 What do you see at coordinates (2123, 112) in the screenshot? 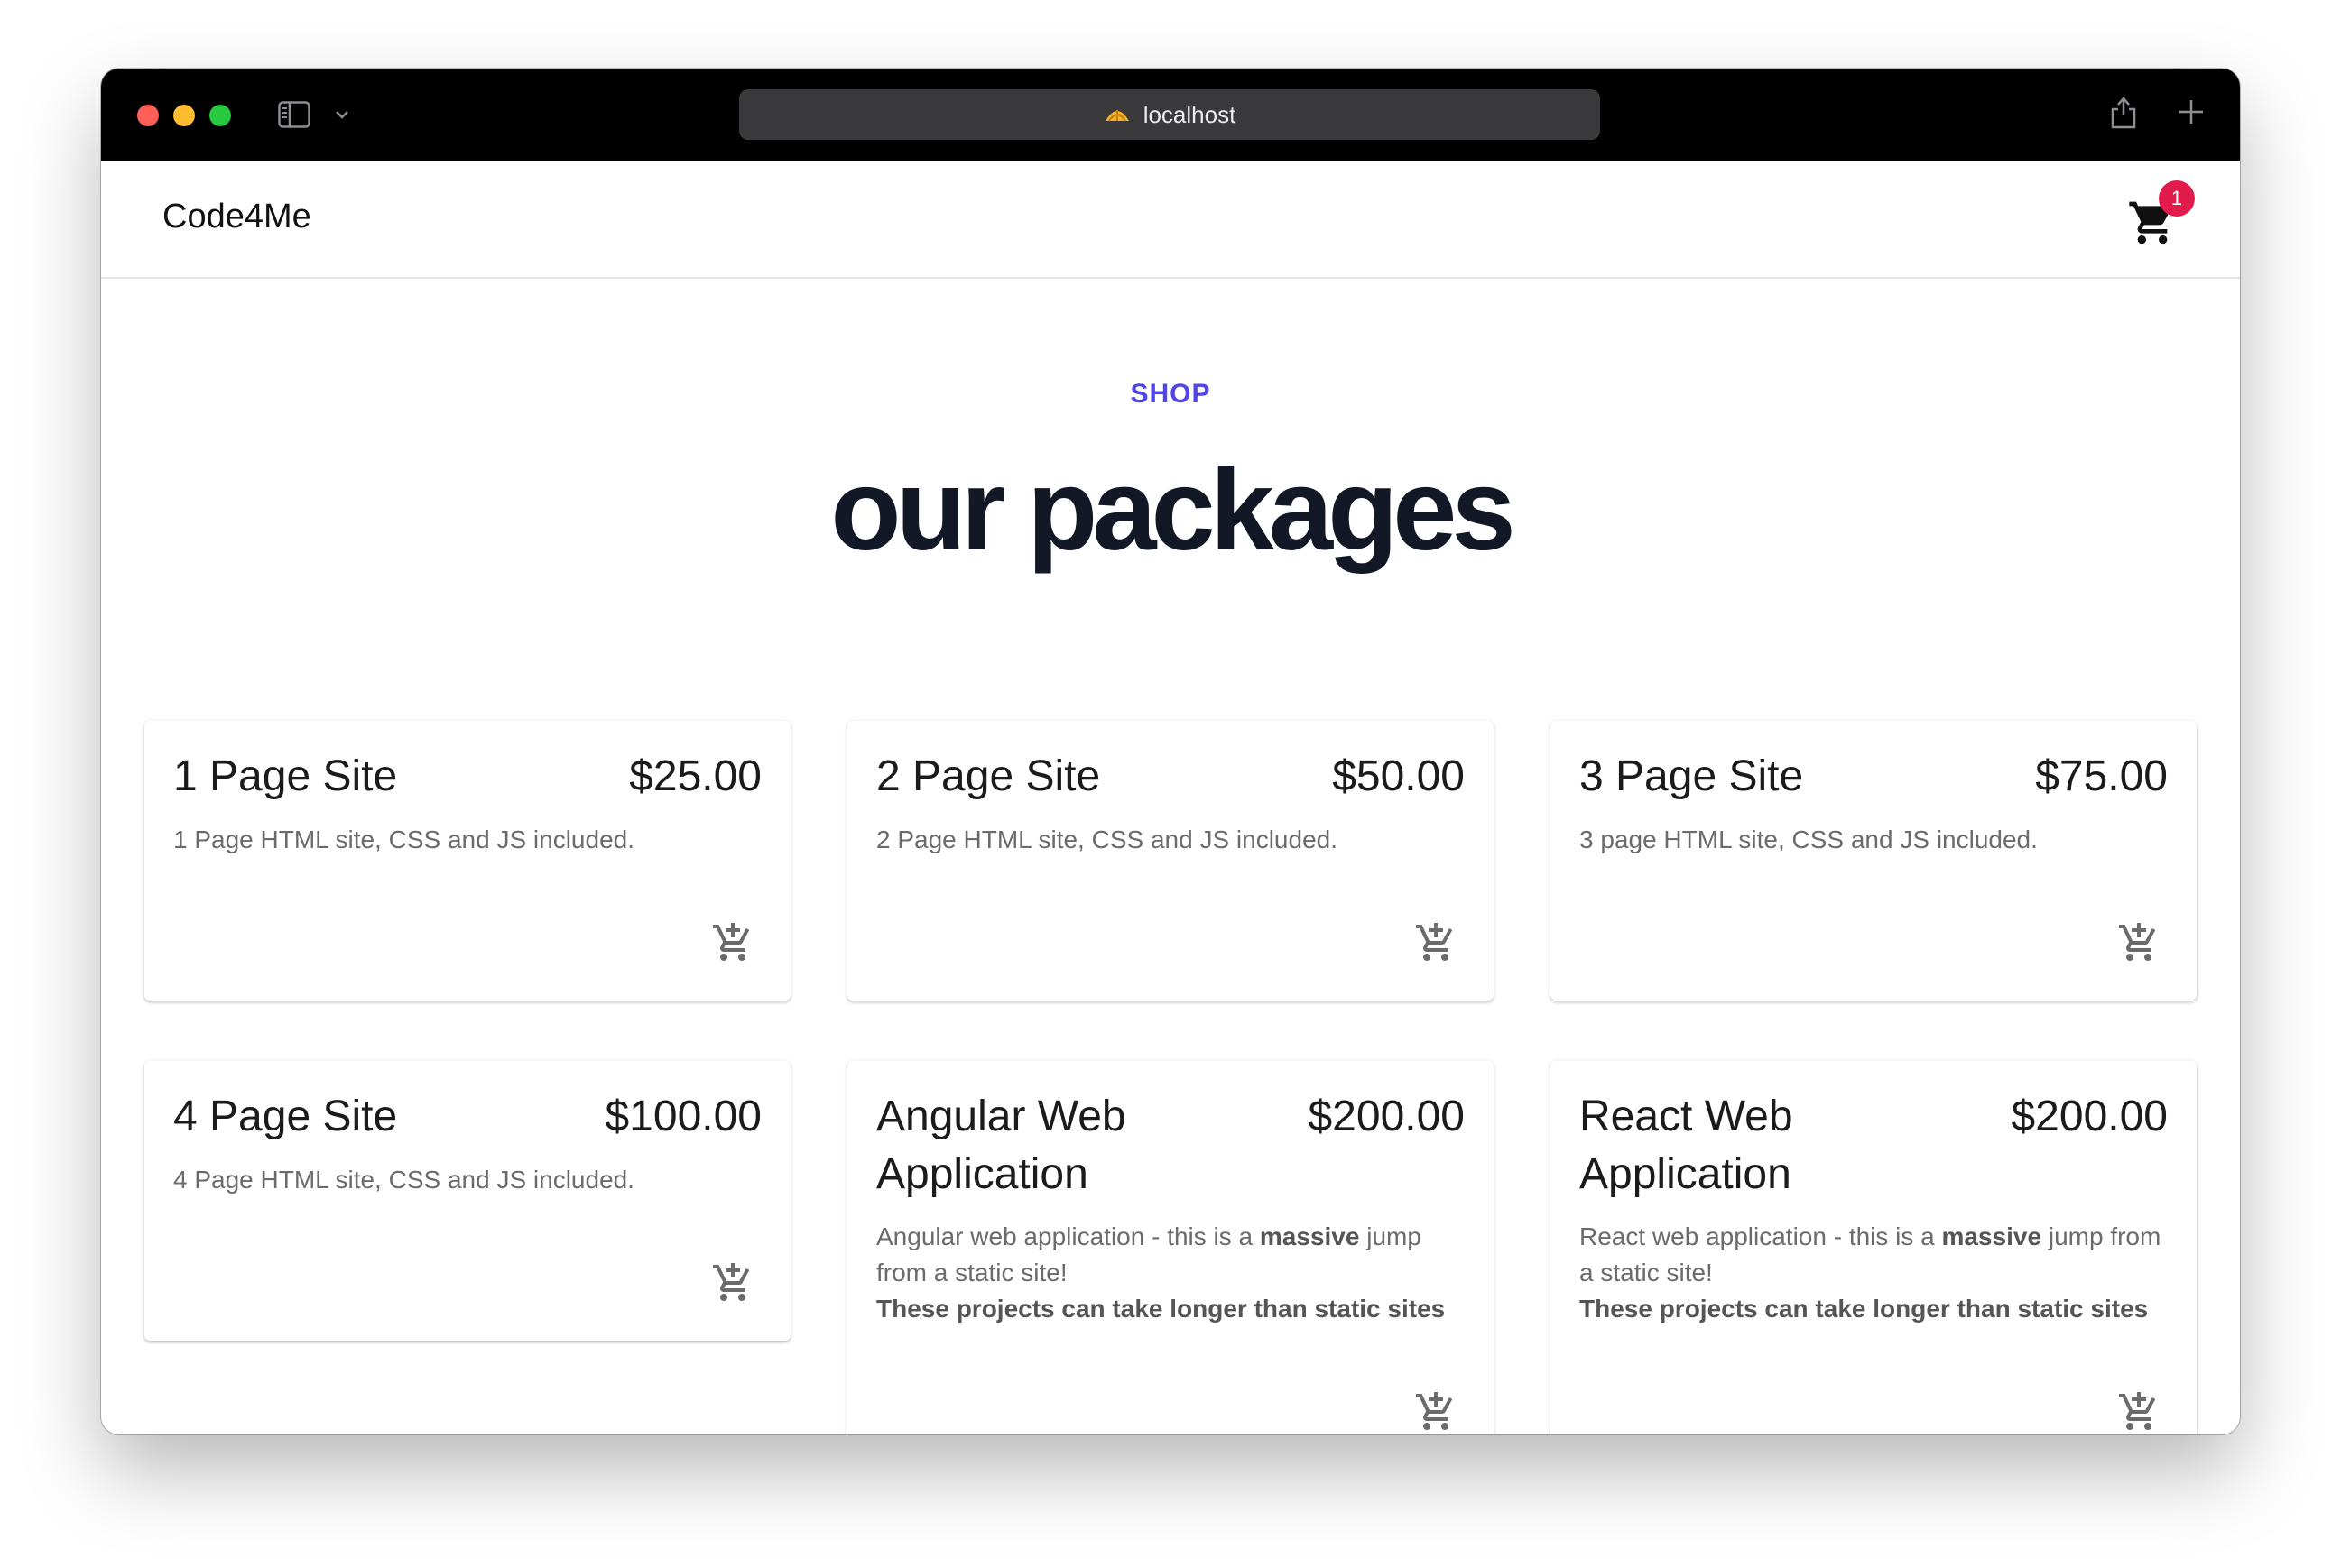
I see `share-icon` at bounding box center [2123, 112].